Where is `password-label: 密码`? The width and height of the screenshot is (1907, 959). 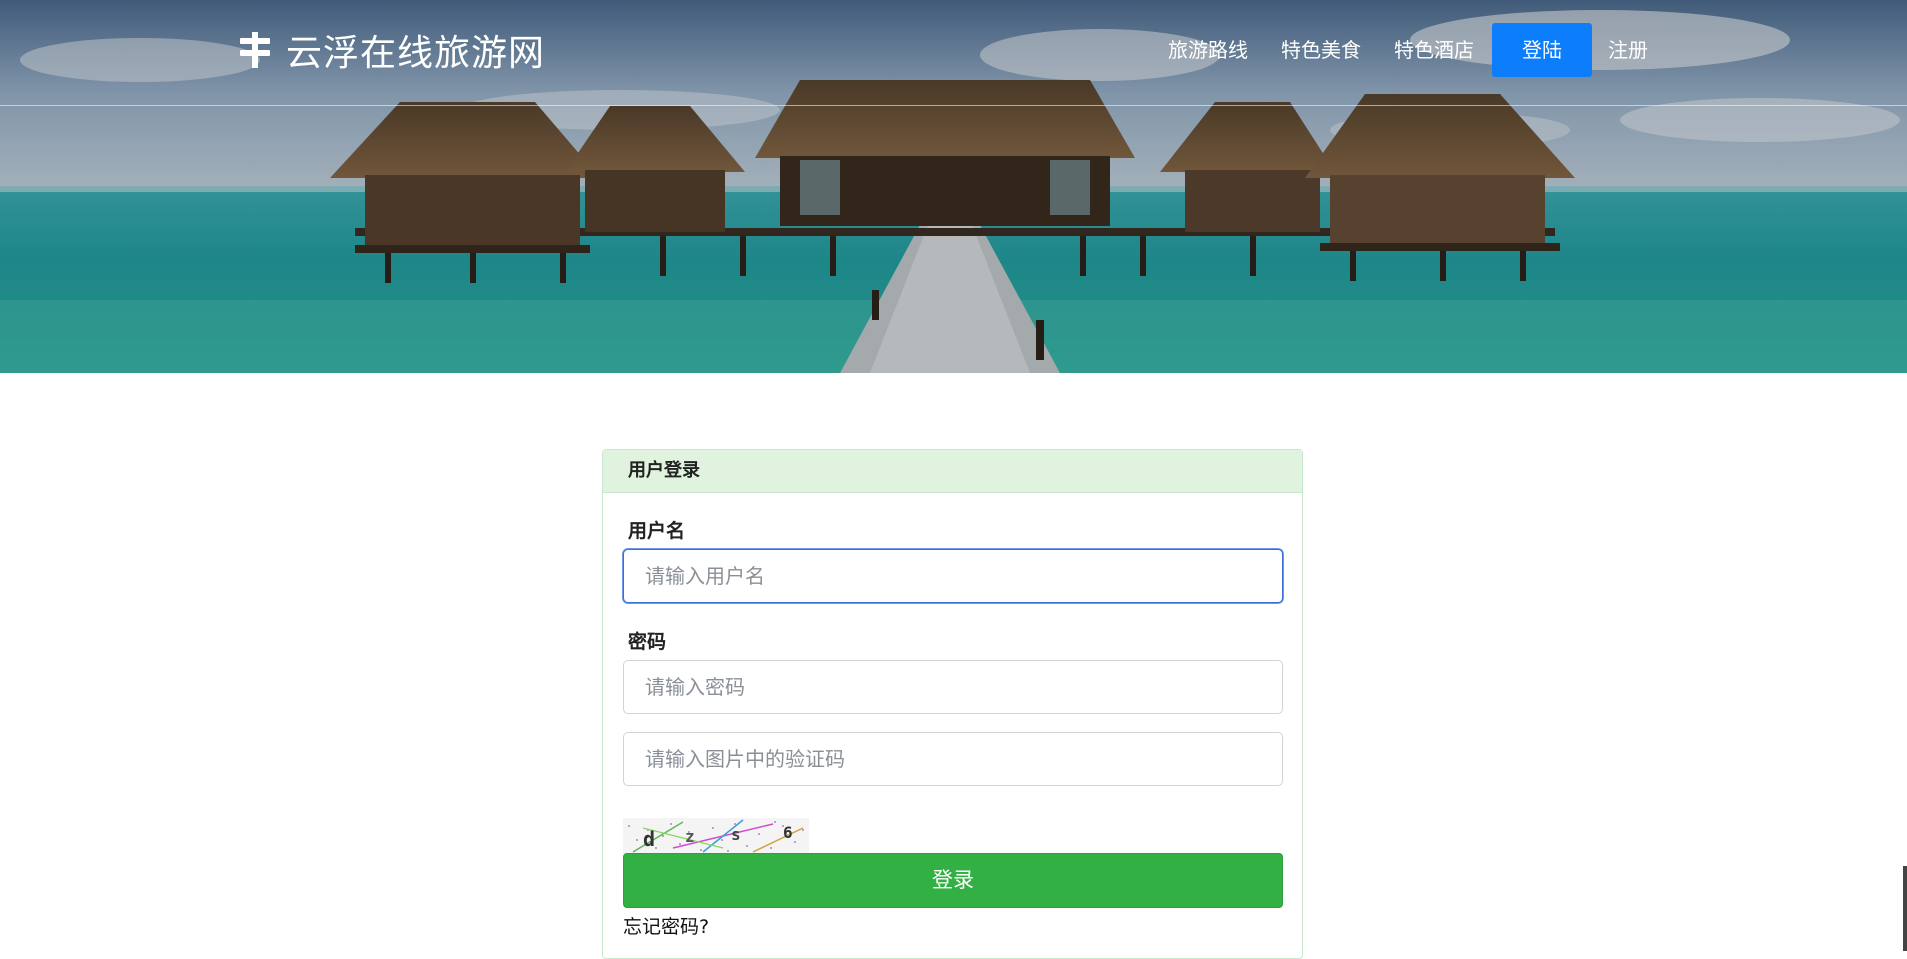
password-label: 密码 is located at coordinates (647, 642).